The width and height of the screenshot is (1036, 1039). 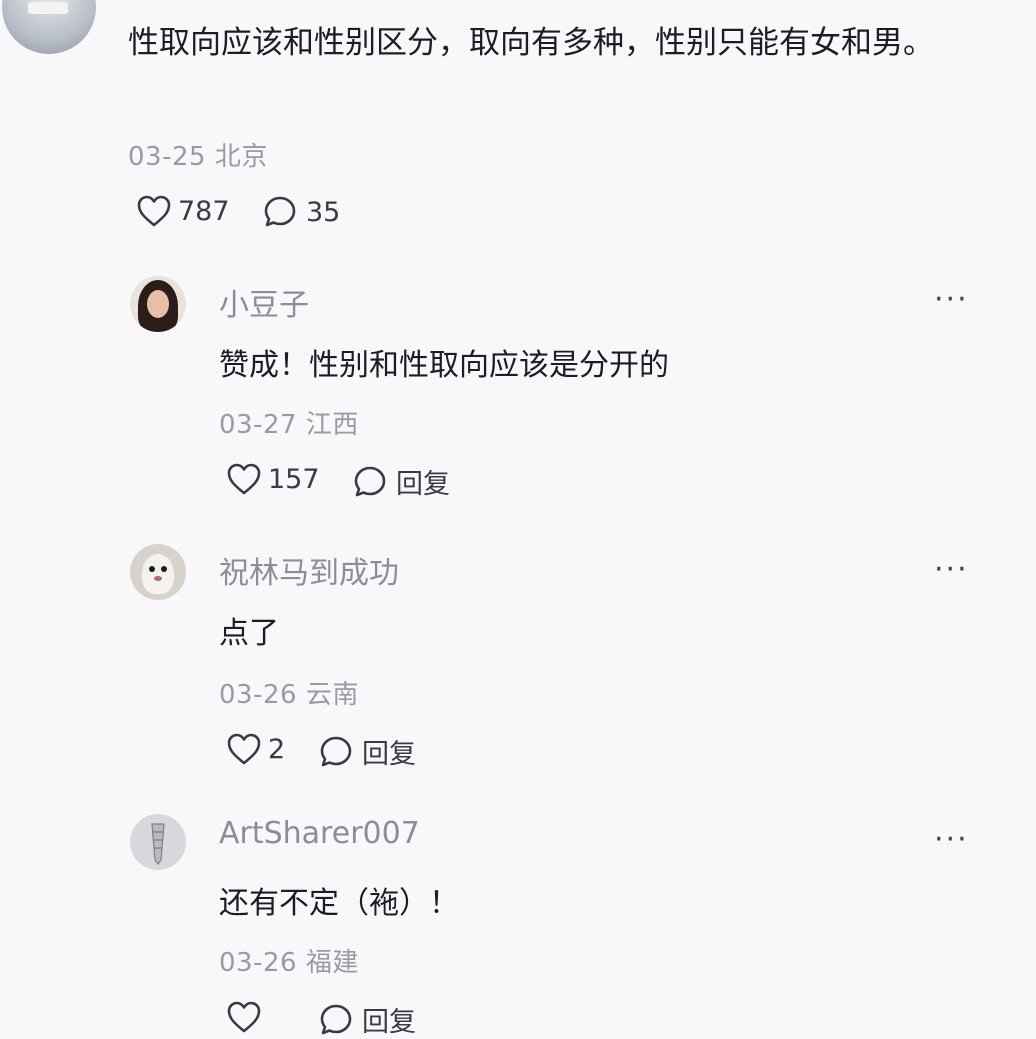 What do you see at coordinates (531, 43) in the screenshot?
I see `top-comment-text: 性取向应该和性别区分，取向有多种，性别只能有女和男。` at bounding box center [531, 43].